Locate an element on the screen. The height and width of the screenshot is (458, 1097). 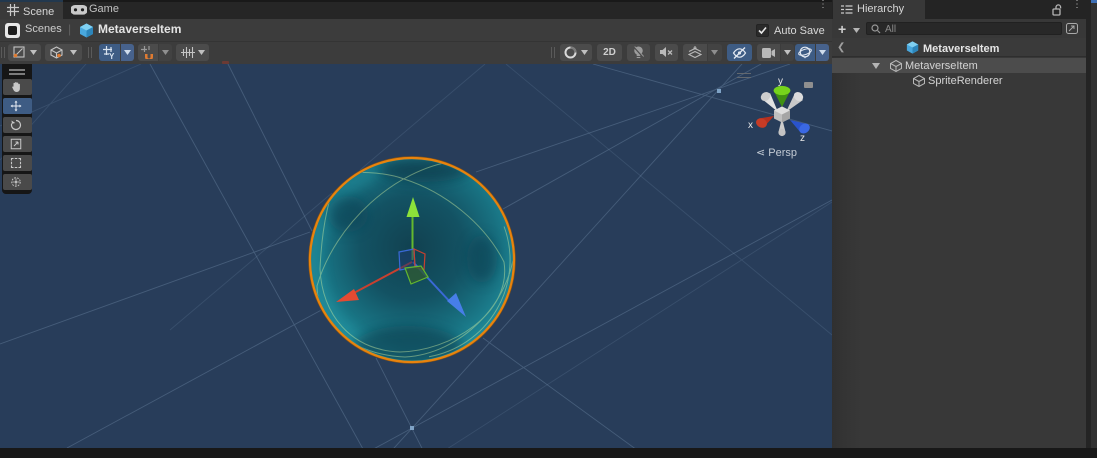
svg-text: y is located at coordinates (780, 81).